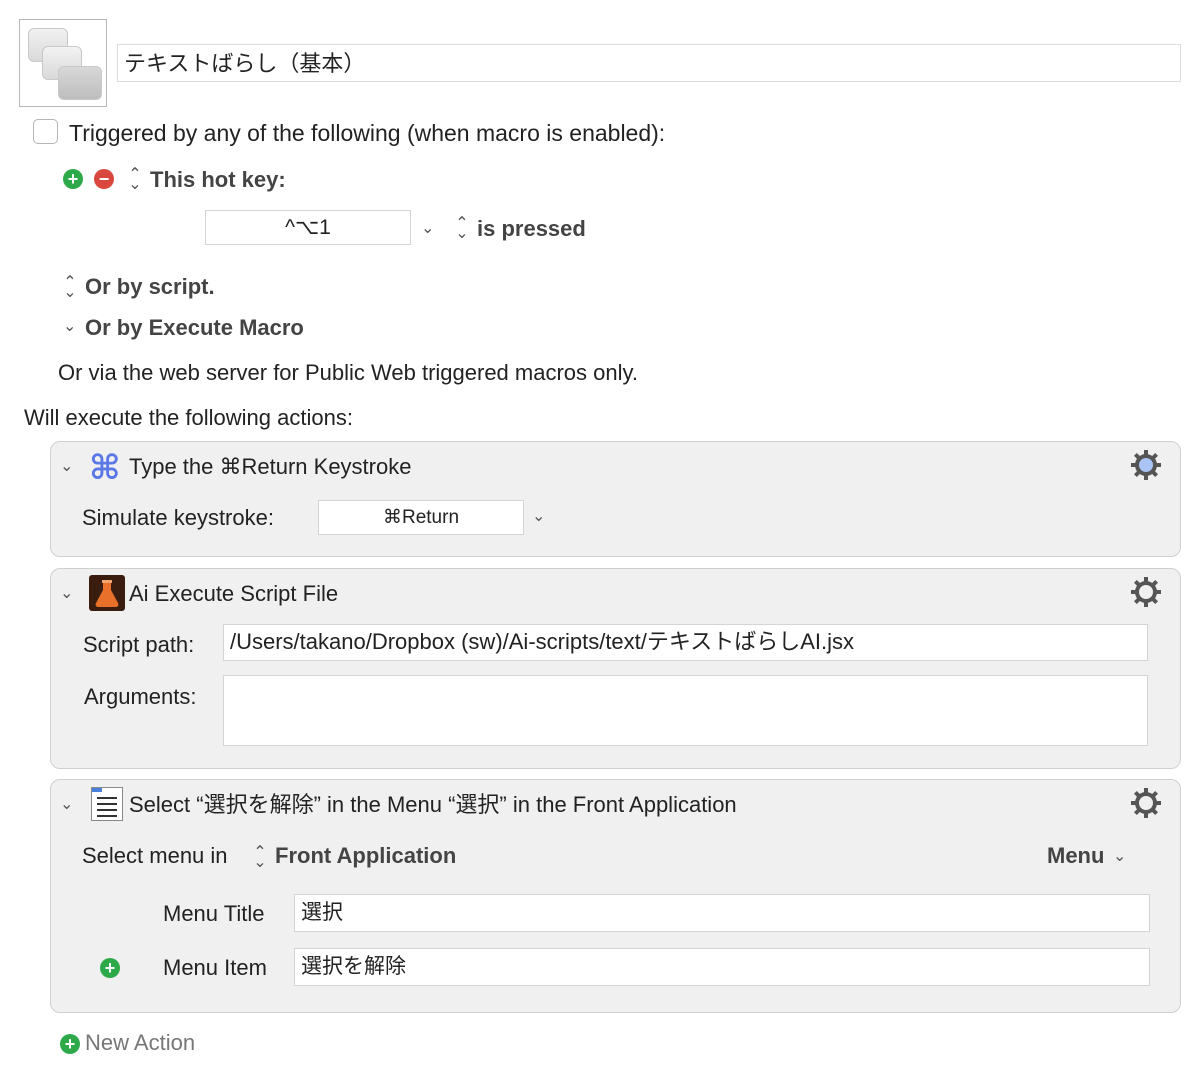  I want to click on new-action-button: +, so click(70, 1044).